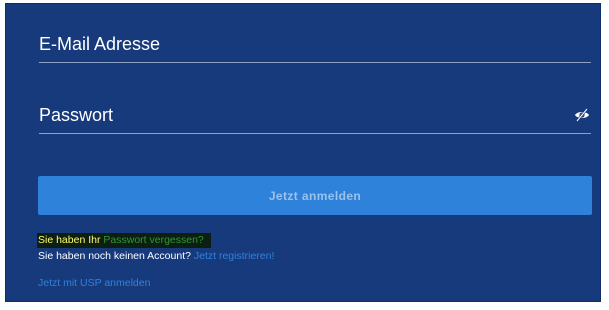 The height and width of the screenshot is (310, 609). I want to click on password-input, so click(289, 115).